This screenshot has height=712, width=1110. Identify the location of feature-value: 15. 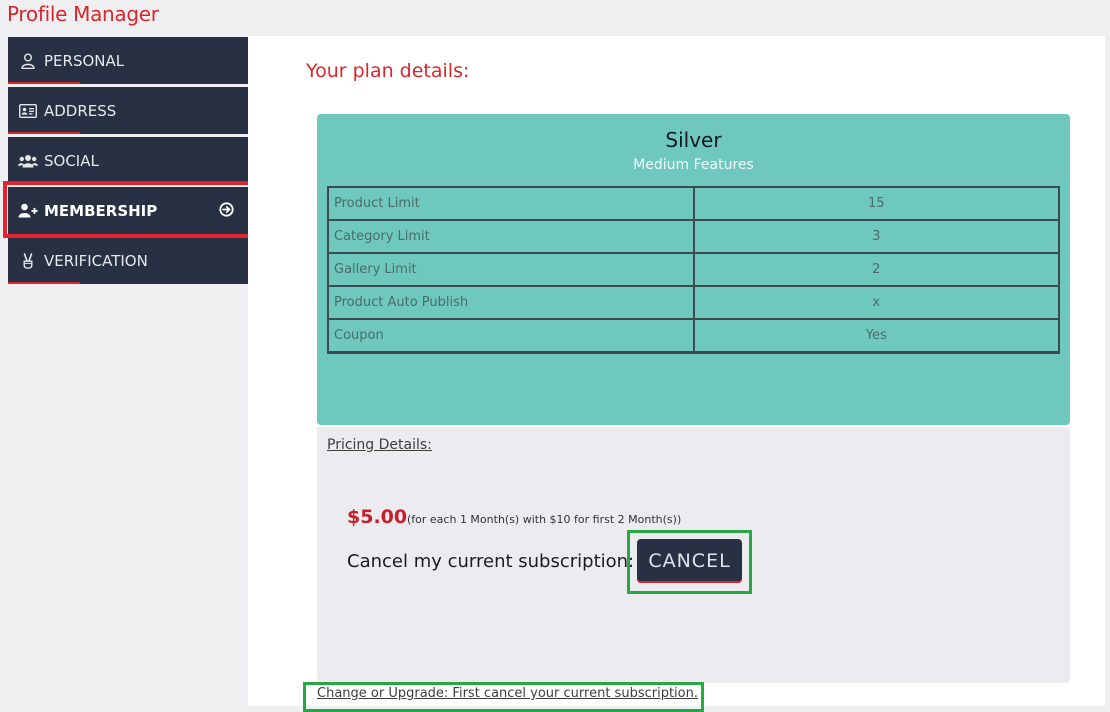
(876, 203).